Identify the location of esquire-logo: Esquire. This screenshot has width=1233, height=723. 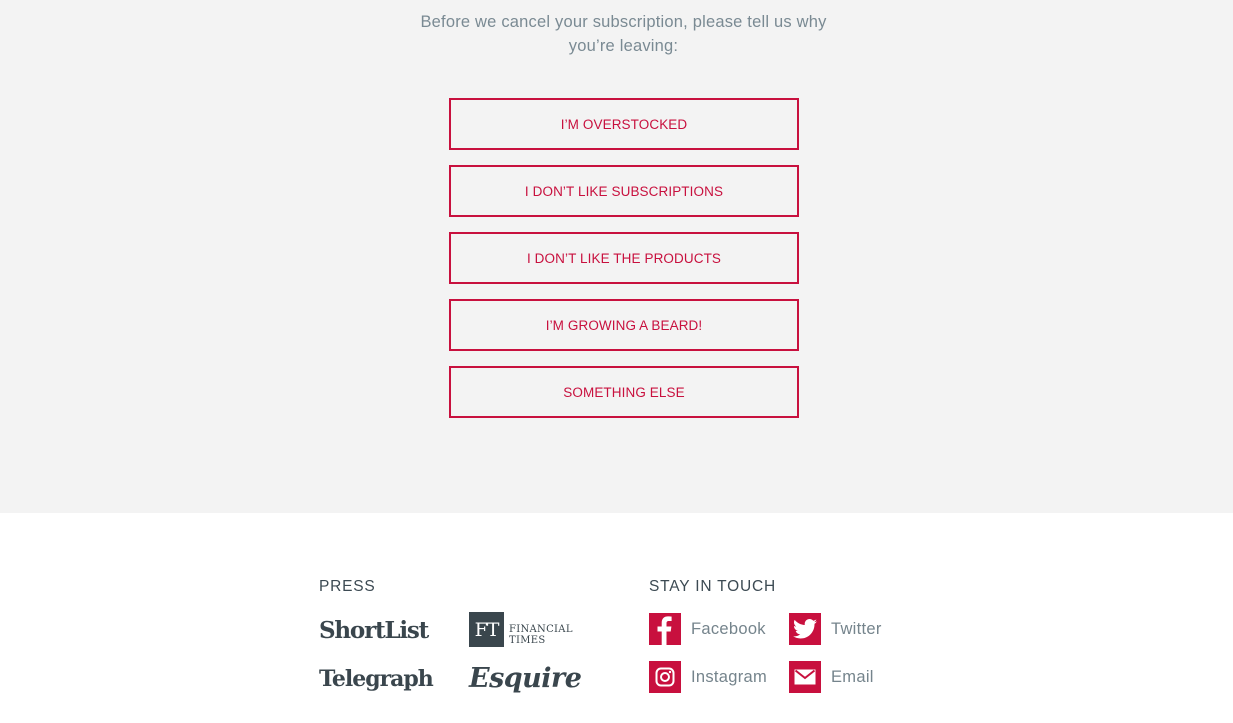
(525, 678).